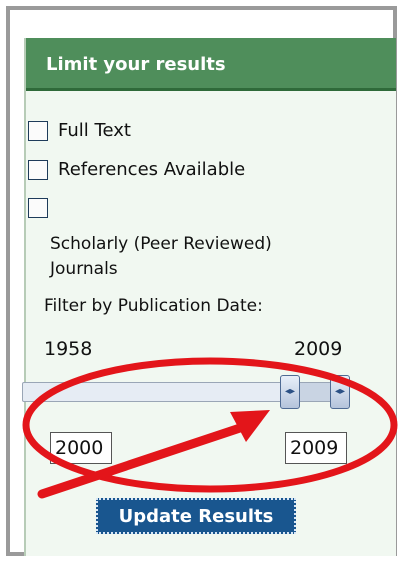  What do you see at coordinates (318, 349) in the screenshot?
I see `date-max-label: 2009` at bounding box center [318, 349].